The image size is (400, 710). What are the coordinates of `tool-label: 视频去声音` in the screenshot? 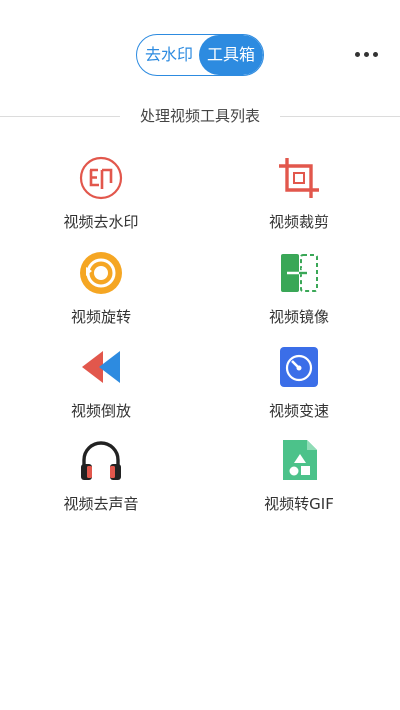 It's located at (101, 504).